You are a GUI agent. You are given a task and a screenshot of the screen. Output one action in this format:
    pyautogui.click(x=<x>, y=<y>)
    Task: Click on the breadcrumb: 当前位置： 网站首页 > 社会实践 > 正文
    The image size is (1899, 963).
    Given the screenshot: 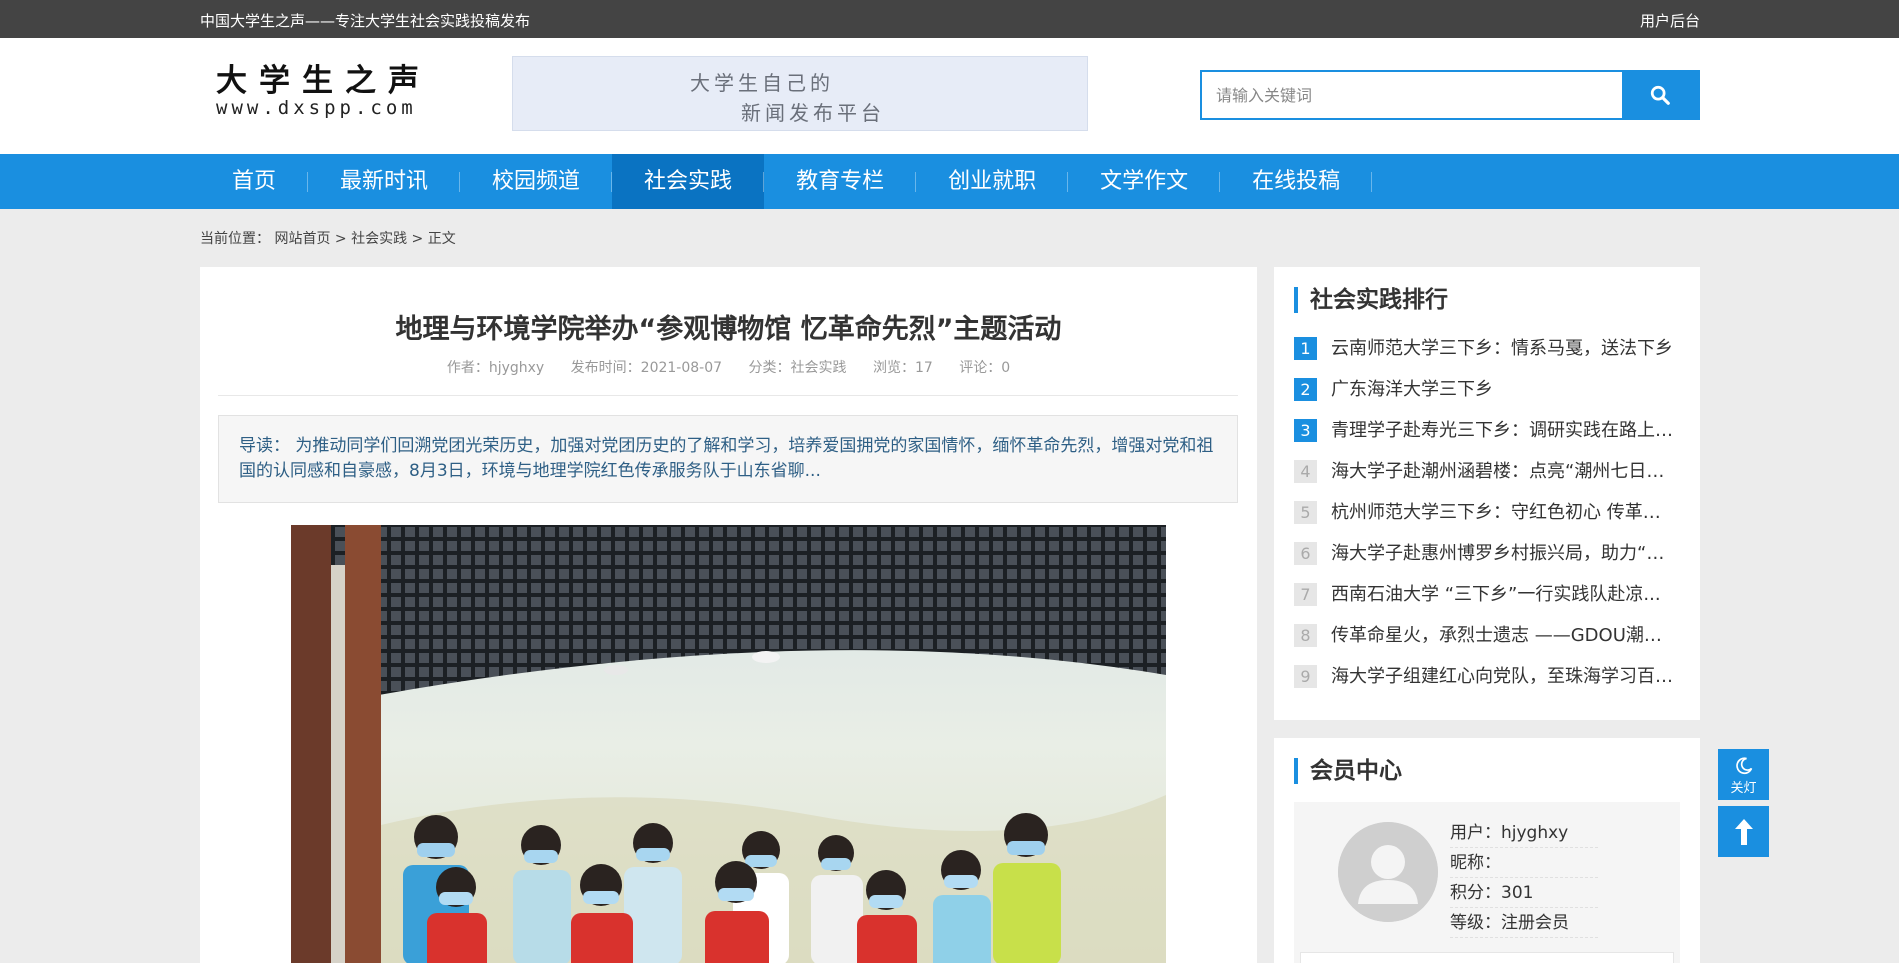 What is the action you would take?
    pyautogui.click(x=328, y=238)
    